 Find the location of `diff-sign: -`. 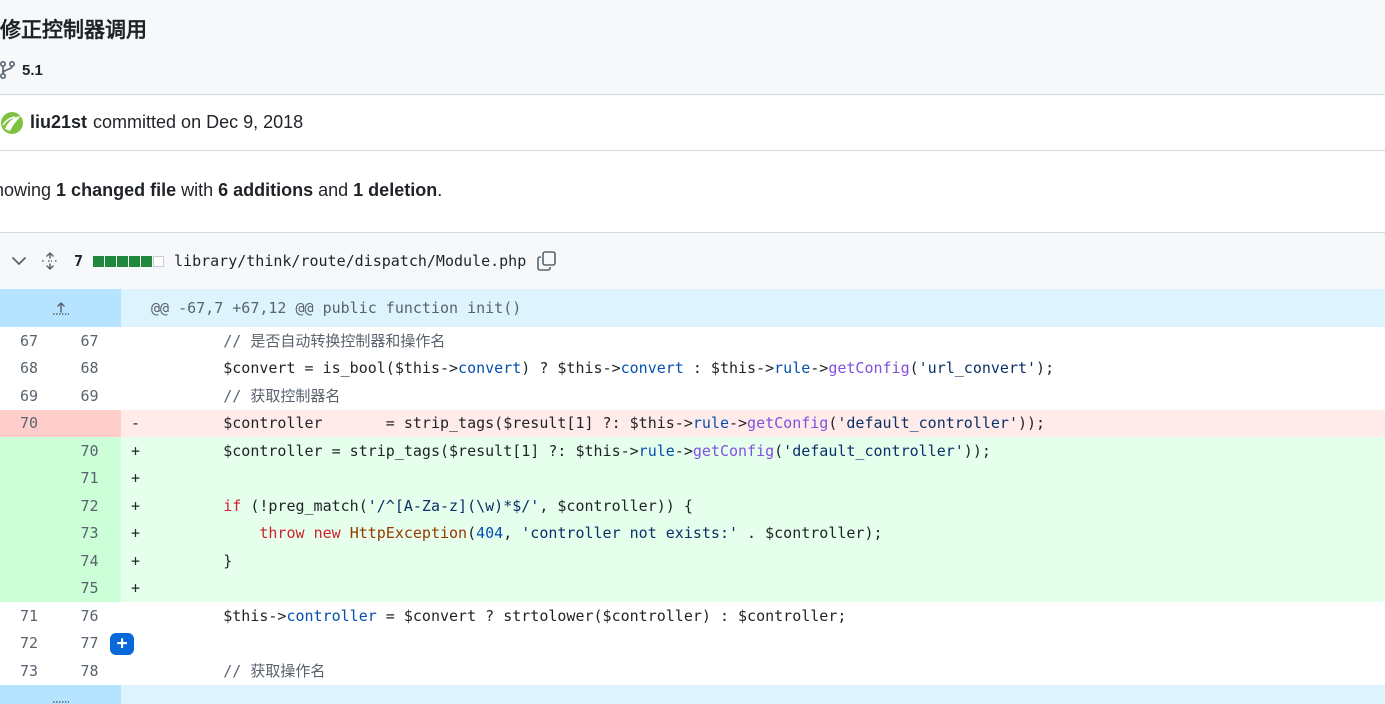

diff-sign: - is located at coordinates (136, 423).